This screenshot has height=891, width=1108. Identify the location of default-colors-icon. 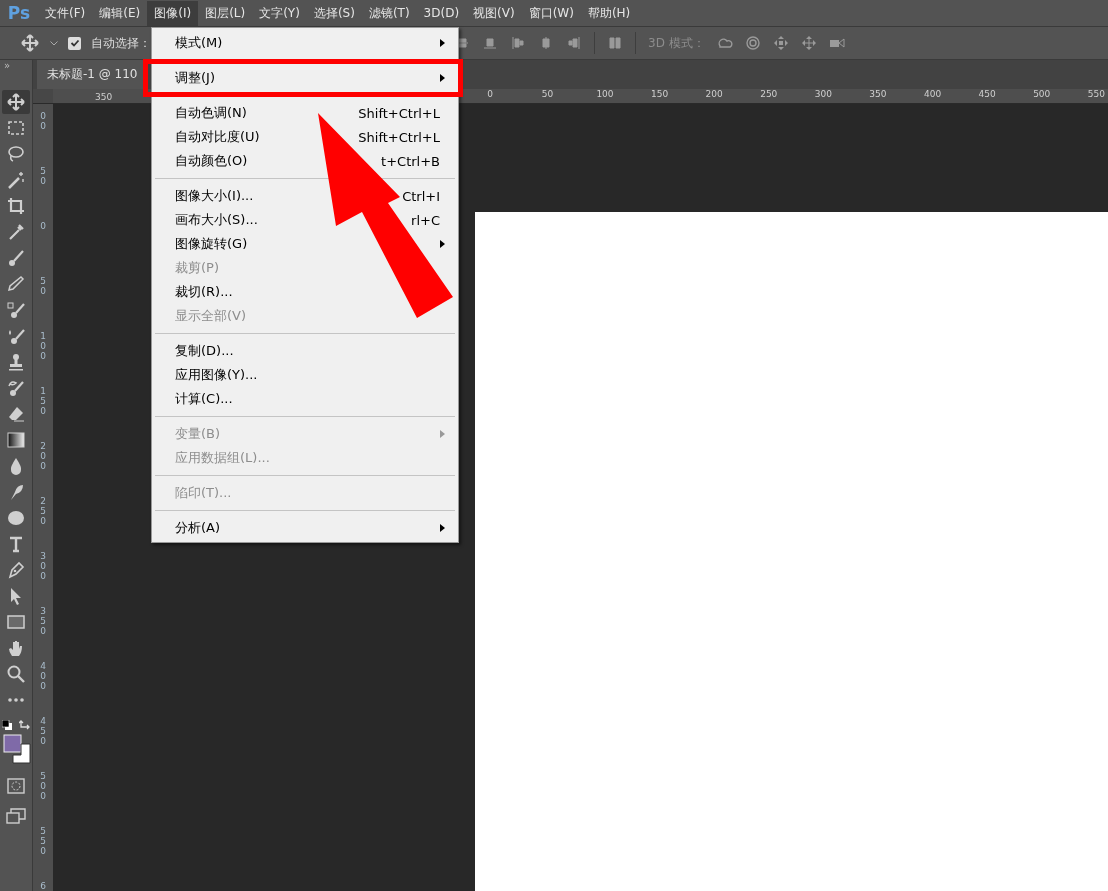
(7, 725).